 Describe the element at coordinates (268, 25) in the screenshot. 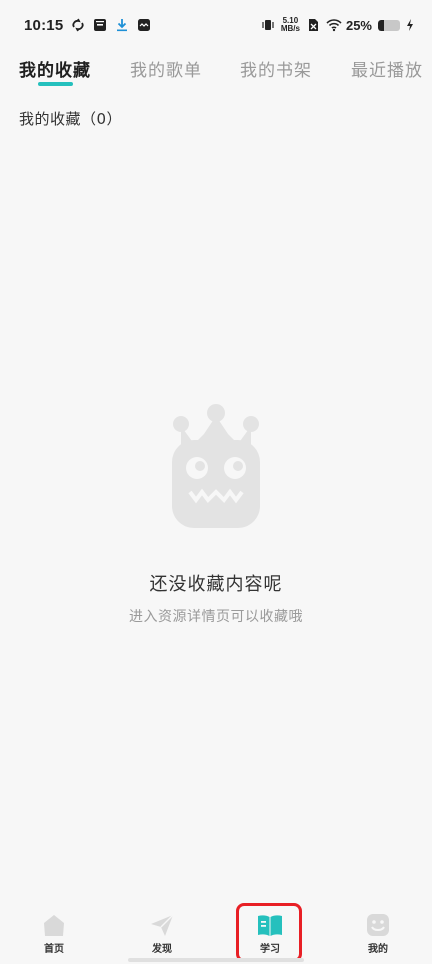

I see `vibrate-icon` at that location.